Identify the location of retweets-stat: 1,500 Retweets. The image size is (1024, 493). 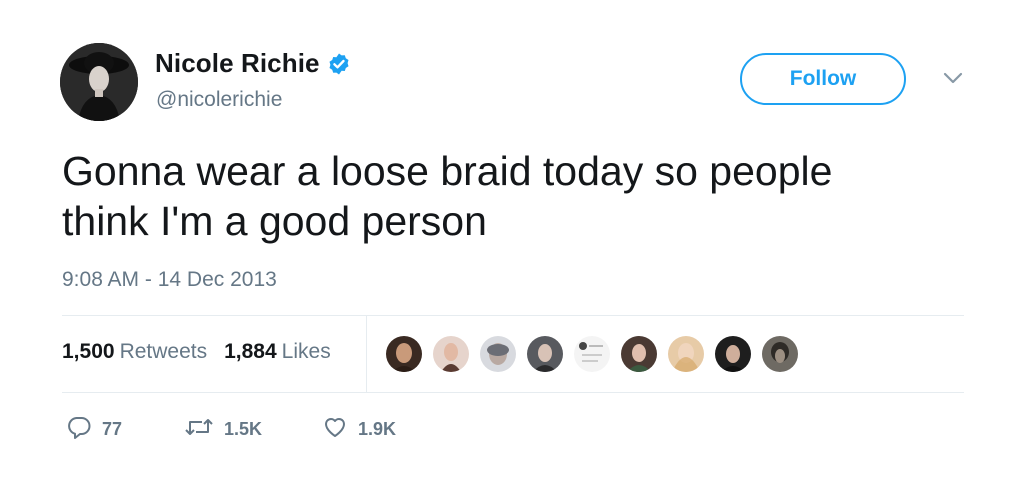
(134, 352).